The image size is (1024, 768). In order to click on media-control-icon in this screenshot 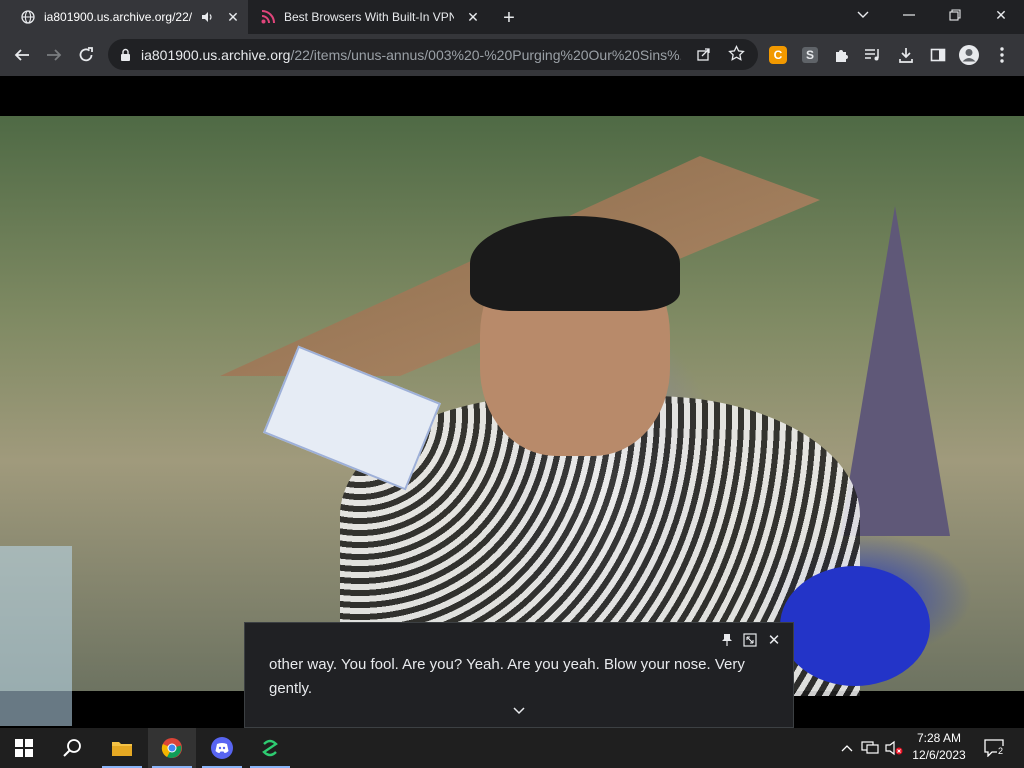, I will do `click(873, 55)`.